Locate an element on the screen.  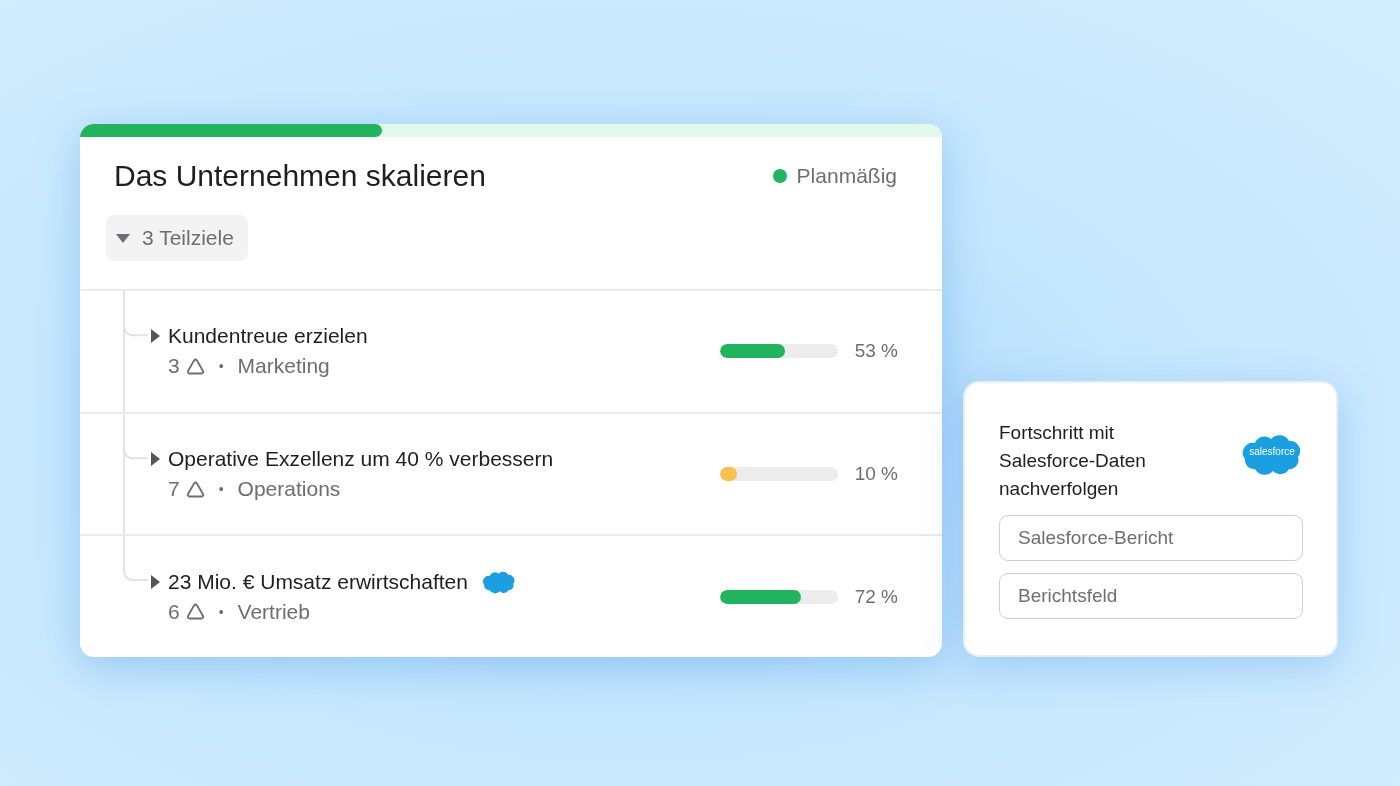
subgoal-title: Operative Exzellenz um 40 % verbessern is located at coordinates (361, 459).